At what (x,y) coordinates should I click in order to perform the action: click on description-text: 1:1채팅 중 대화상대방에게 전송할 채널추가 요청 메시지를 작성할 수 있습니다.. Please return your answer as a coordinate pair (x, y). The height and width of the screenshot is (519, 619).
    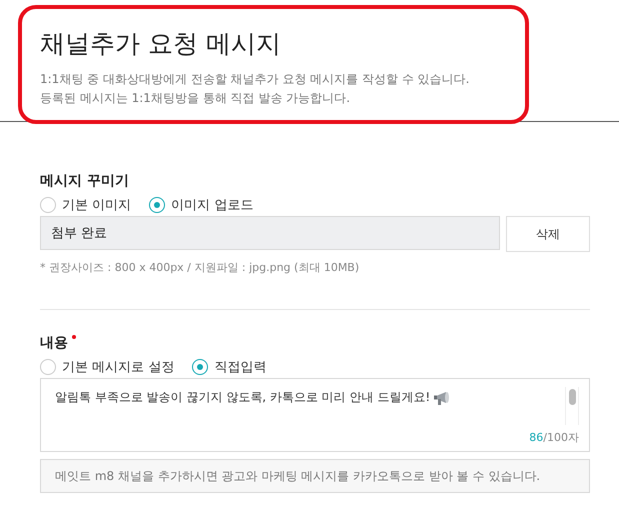
    Looking at the image, I should click on (255, 79).